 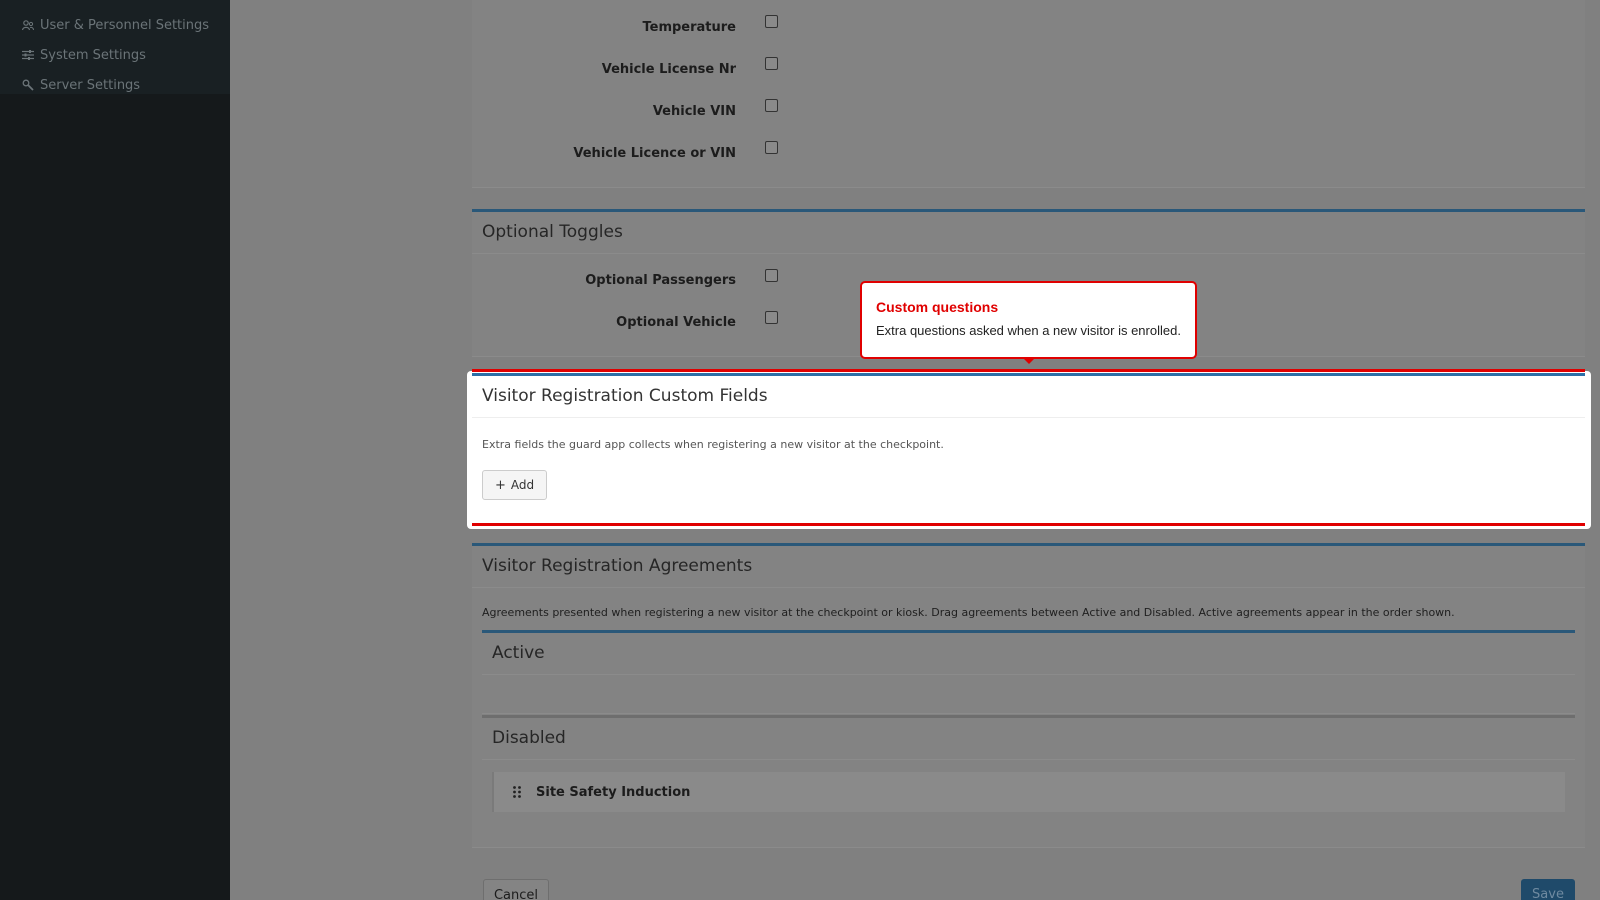 I want to click on active-agreements-list: Active, so click(x=1028, y=672).